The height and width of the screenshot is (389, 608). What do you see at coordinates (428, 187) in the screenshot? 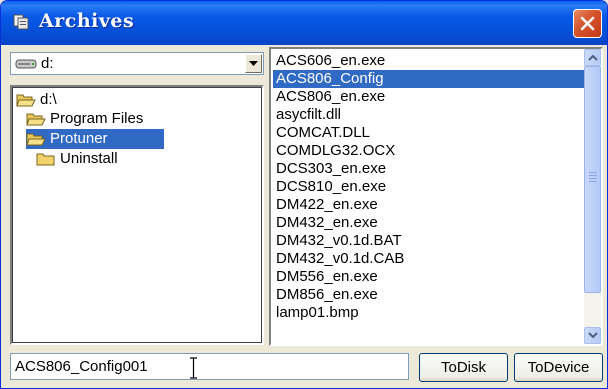
I see `file-item: DCS810_en.exe` at bounding box center [428, 187].